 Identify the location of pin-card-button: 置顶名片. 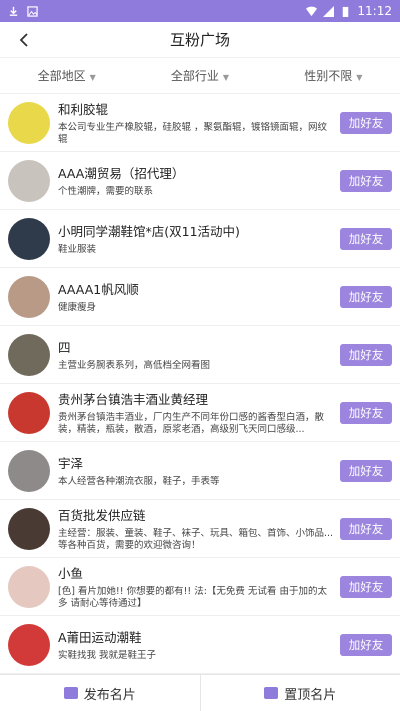
(299, 693).